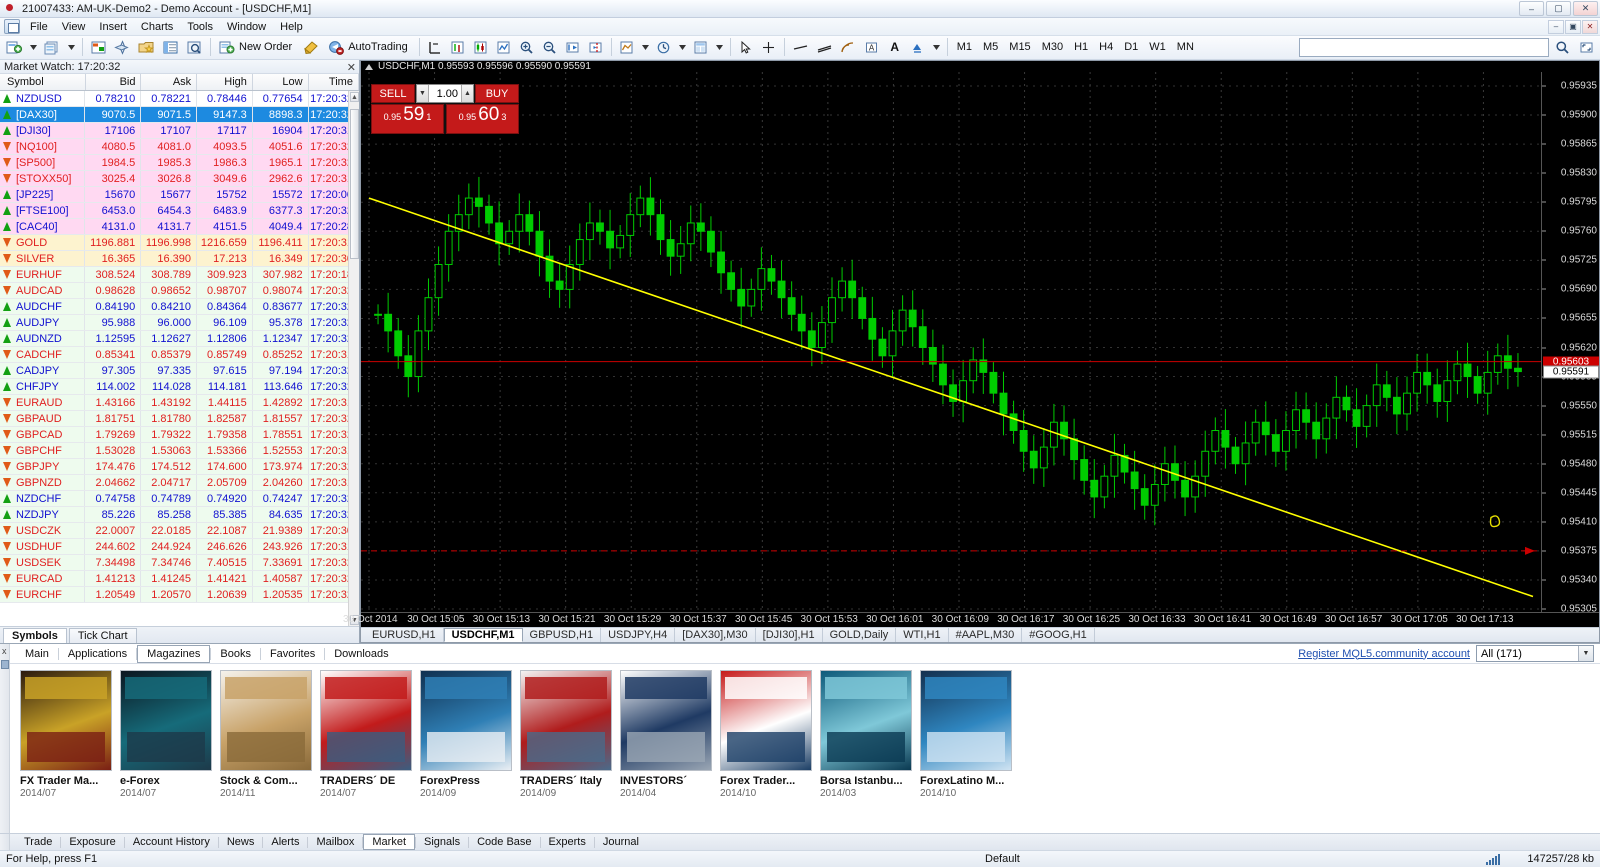  Describe the element at coordinates (407, 119) in the screenshot. I see `sell-price-button: 0.95 59 1` at that location.